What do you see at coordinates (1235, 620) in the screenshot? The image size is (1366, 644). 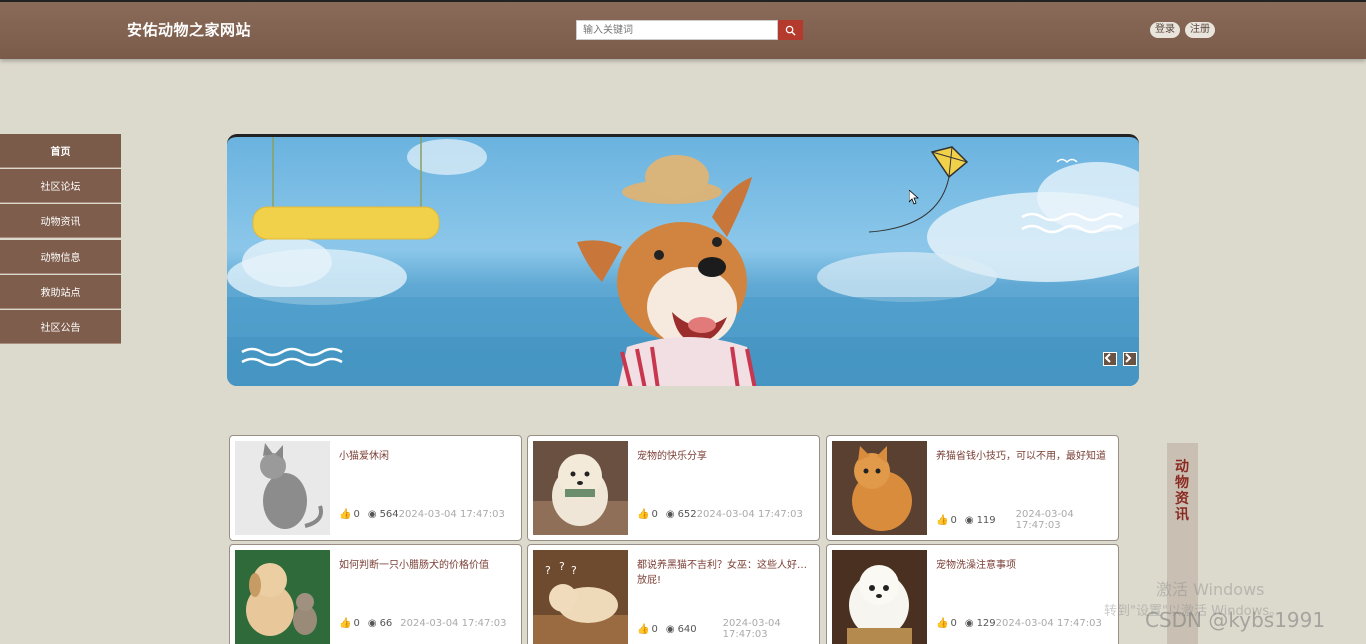 I see `csdn-watermark: CSDN @kybs1991` at bounding box center [1235, 620].